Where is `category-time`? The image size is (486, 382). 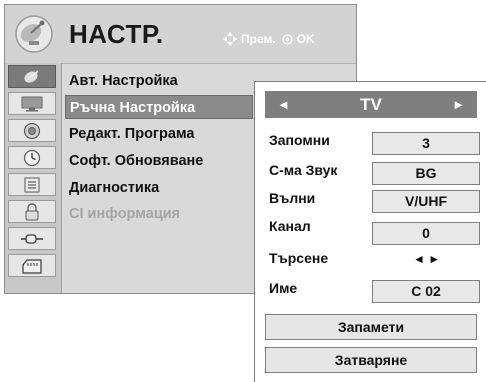 category-time is located at coordinates (32, 157).